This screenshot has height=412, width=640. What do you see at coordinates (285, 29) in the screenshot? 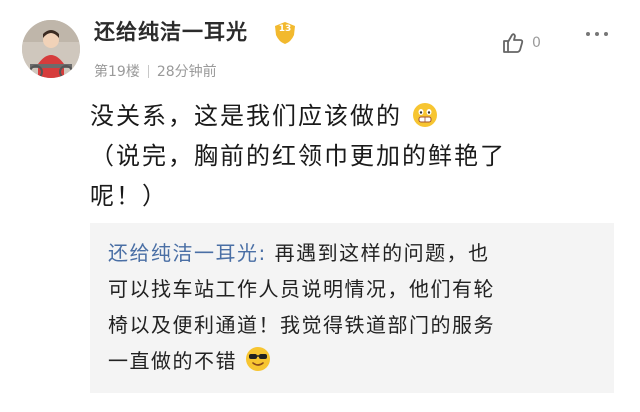
I see `level-number: 13` at bounding box center [285, 29].